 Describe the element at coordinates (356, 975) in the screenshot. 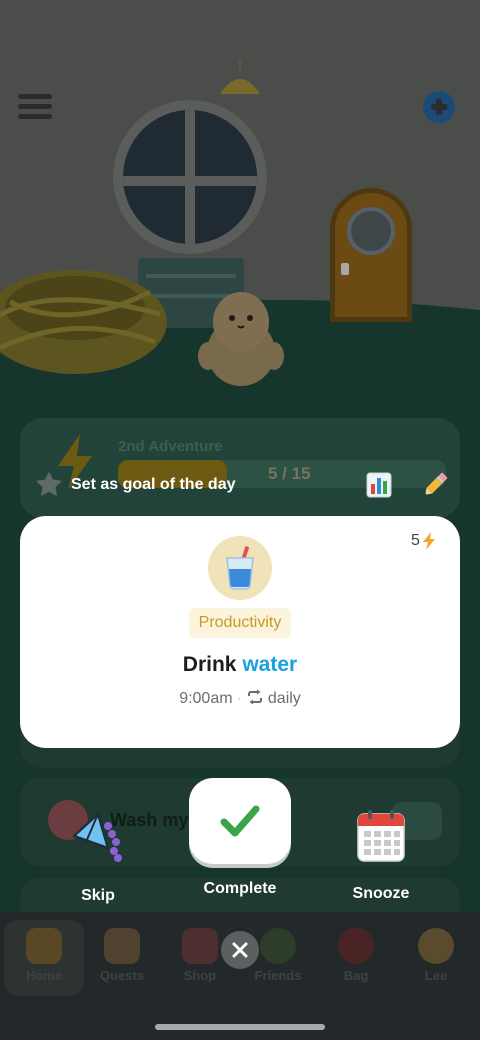

I see `nav-bag-label: Bag` at that location.